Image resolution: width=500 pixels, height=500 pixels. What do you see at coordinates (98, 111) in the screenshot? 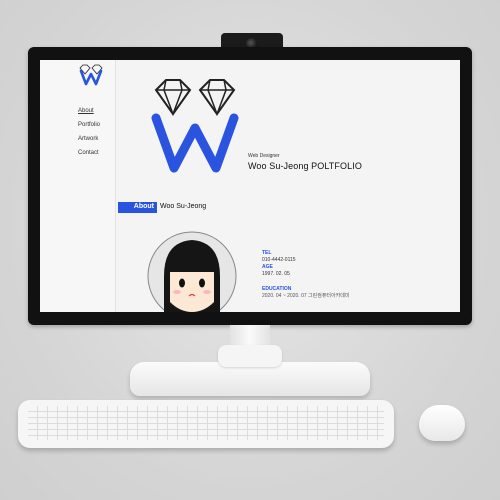
I see `sidebar-item-about: About` at bounding box center [98, 111].